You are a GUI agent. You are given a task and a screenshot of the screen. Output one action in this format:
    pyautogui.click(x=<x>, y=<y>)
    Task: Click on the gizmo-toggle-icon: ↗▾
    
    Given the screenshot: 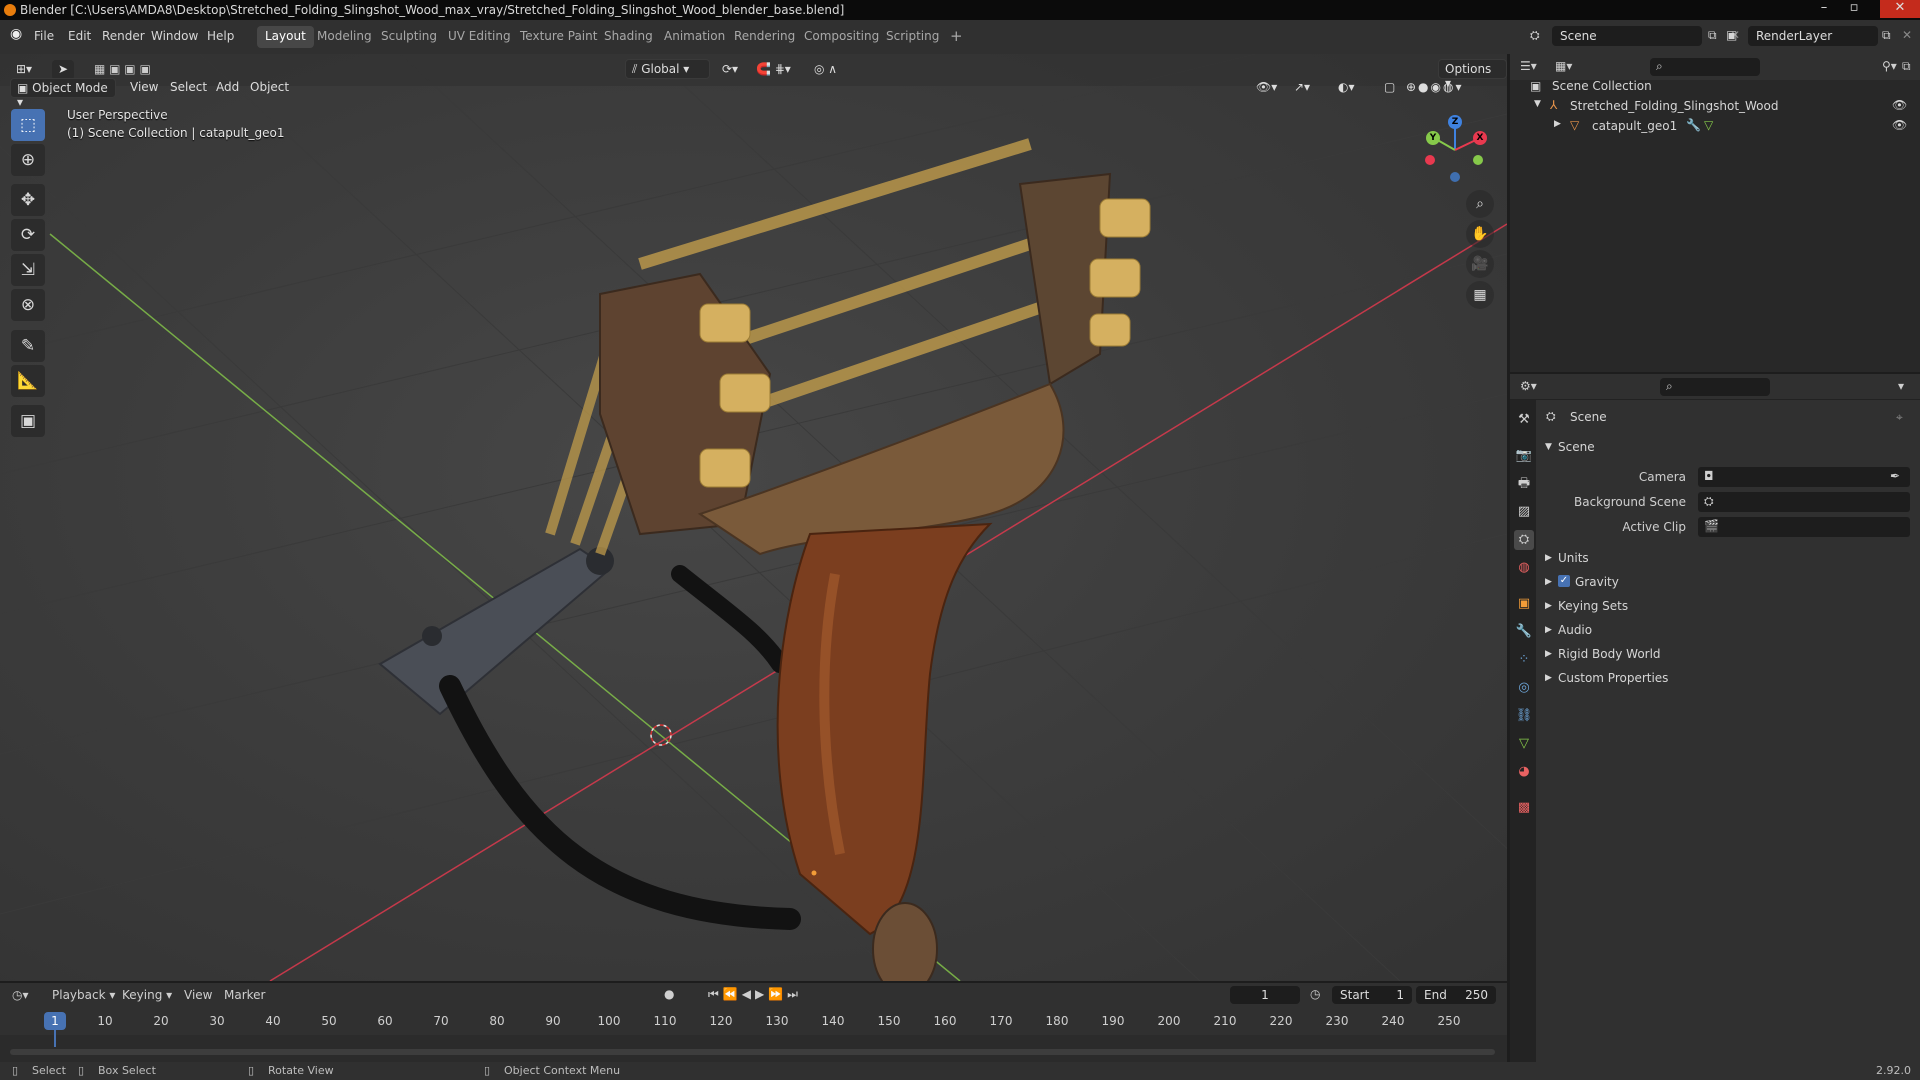 What is the action you would take?
    pyautogui.click(x=1302, y=88)
    